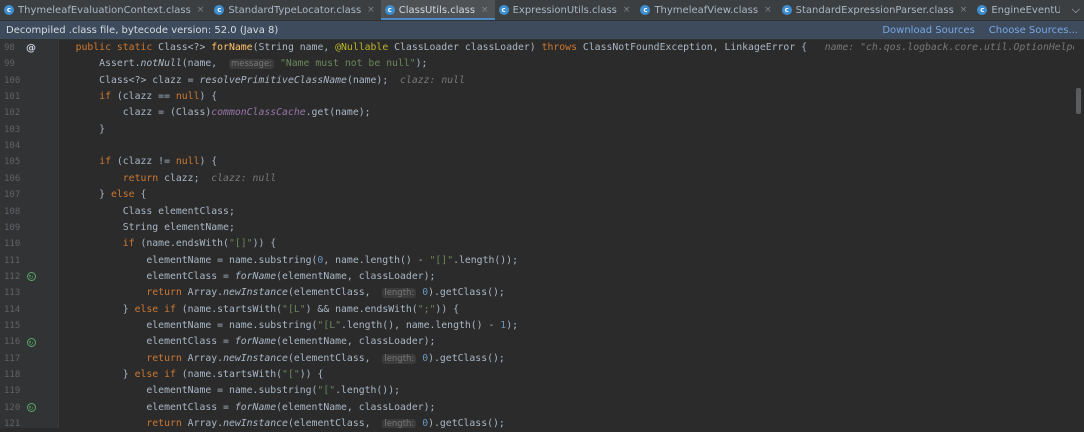 The width and height of the screenshot is (1084, 432). I want to click on code-token: newInstance, so click(255, 423).